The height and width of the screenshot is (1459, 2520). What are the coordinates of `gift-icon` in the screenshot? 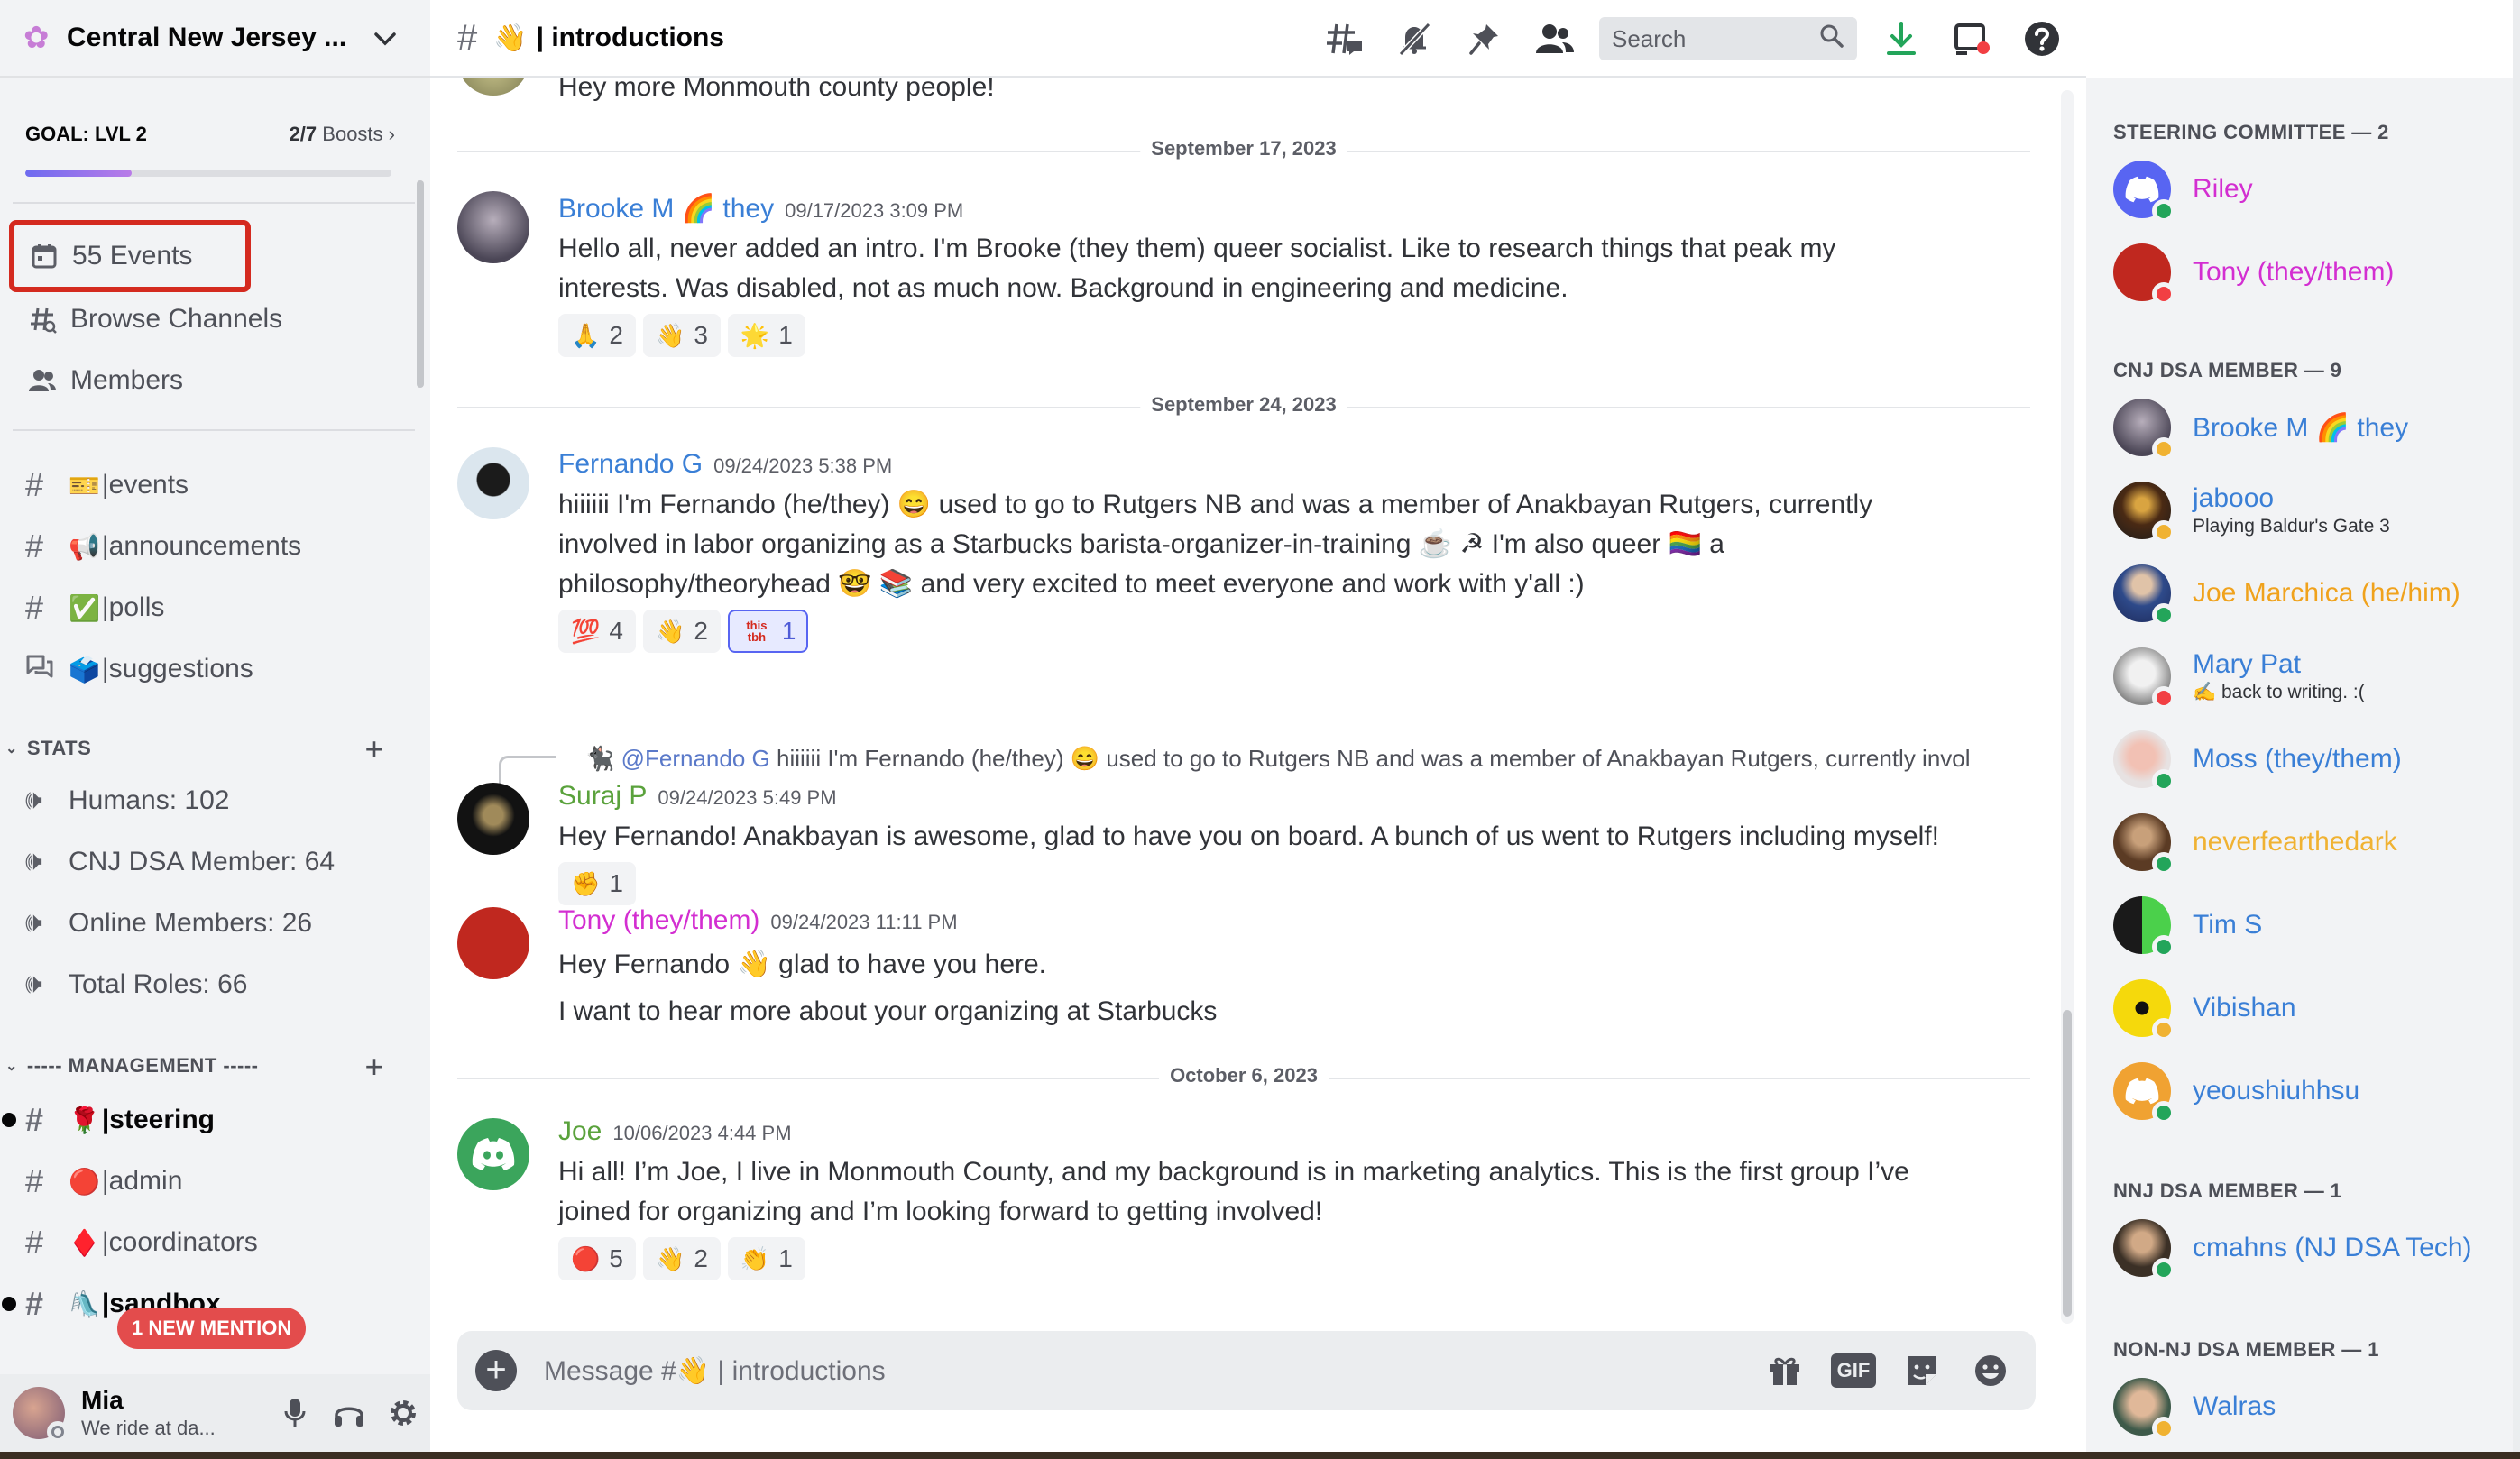 It's located at (1785, 1371).